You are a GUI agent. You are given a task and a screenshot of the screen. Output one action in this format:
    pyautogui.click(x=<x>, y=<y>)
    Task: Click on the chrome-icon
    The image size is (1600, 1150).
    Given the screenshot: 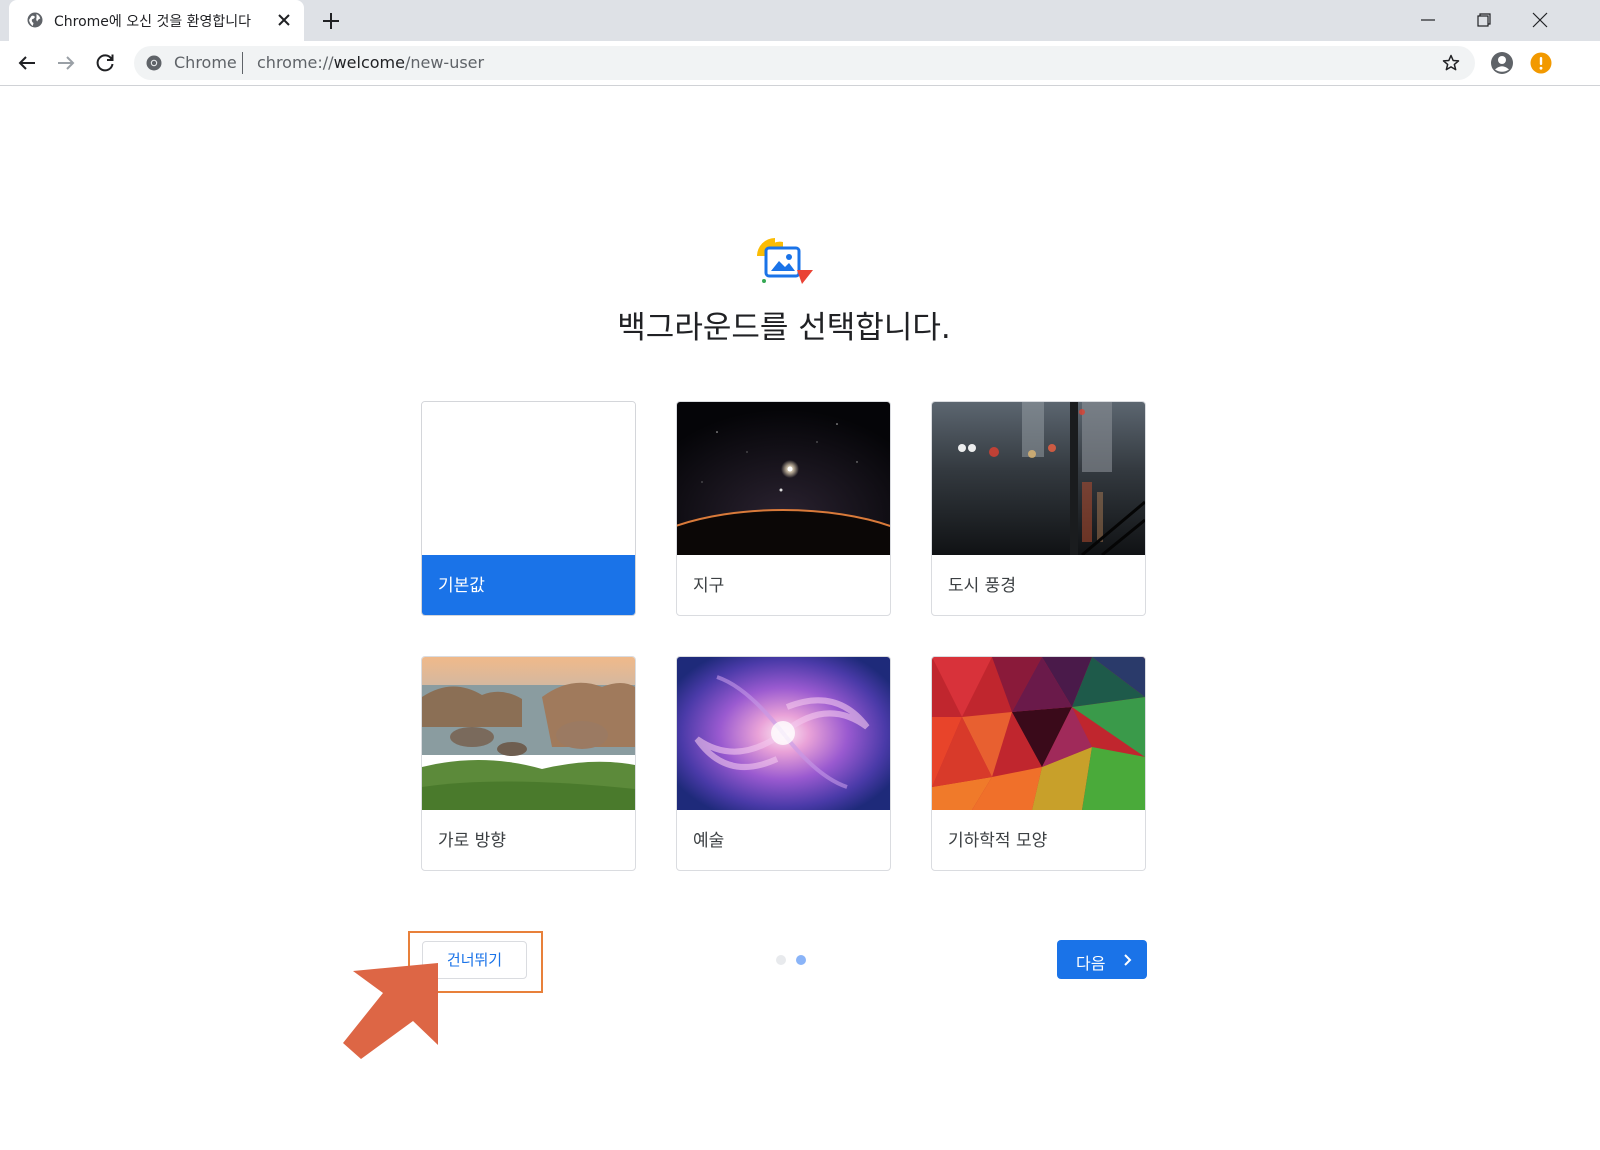 What is the action you would take?
    pyautogui.click(x=154, y=63)
    